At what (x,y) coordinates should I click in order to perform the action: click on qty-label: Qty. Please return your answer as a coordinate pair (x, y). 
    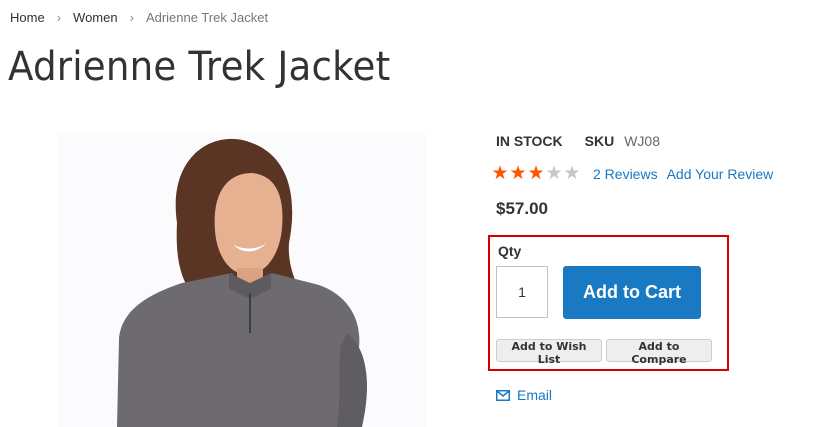
    Looking at the image, I should click on (510, 251).